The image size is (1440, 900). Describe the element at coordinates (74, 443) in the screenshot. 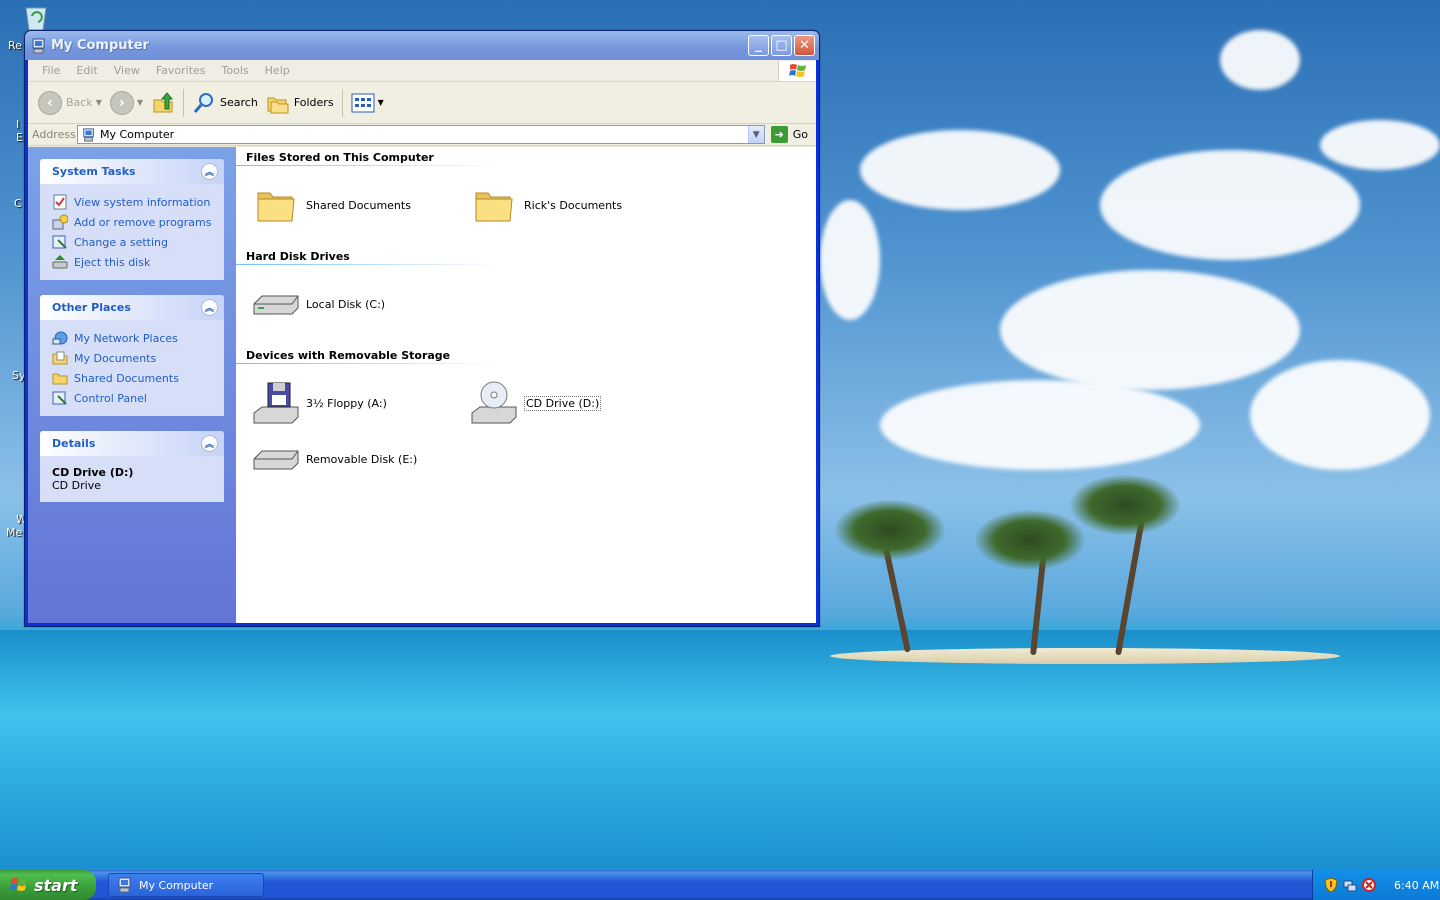

I see `details-title: Details` at that location.